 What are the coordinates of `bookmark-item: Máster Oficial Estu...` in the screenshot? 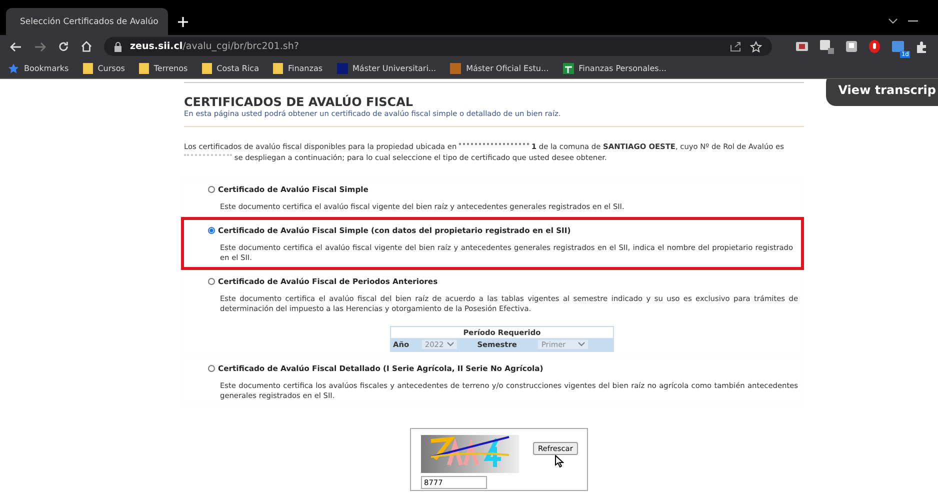 It's located at (499, 68).